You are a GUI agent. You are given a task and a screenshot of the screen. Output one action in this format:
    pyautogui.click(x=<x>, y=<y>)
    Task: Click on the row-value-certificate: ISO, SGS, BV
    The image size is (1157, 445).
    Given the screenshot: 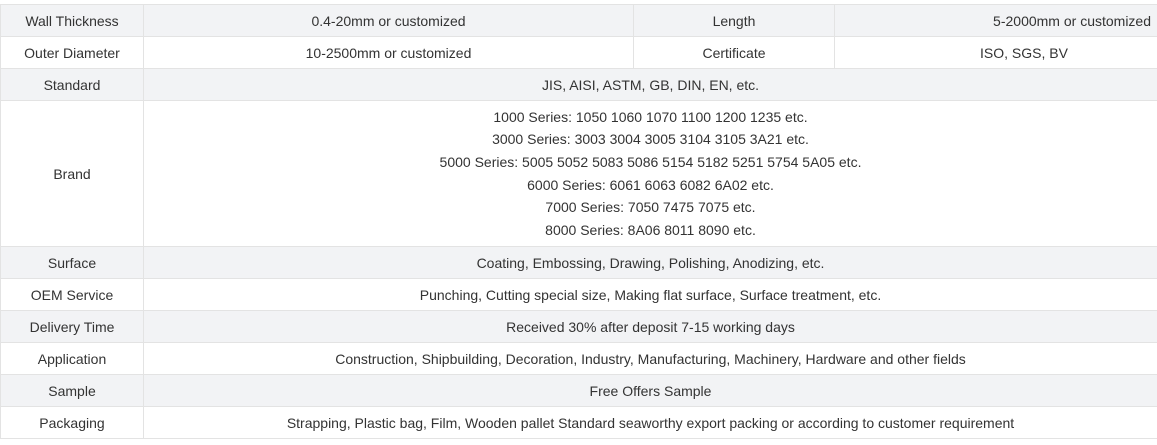 What is the action you would take?
    pyautogui.click(x=995, y=52)
    